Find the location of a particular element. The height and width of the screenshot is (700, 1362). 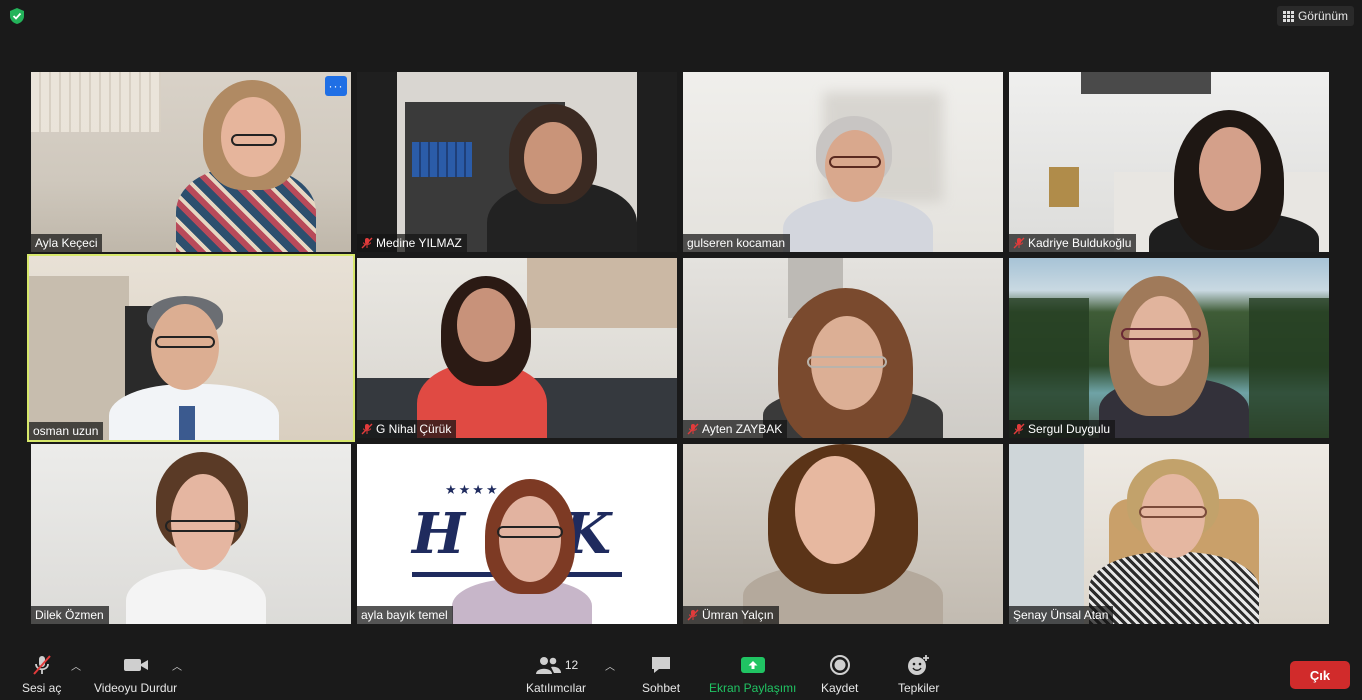

participant-name: Medine YILMAZ is located at coordinates (412, 243).